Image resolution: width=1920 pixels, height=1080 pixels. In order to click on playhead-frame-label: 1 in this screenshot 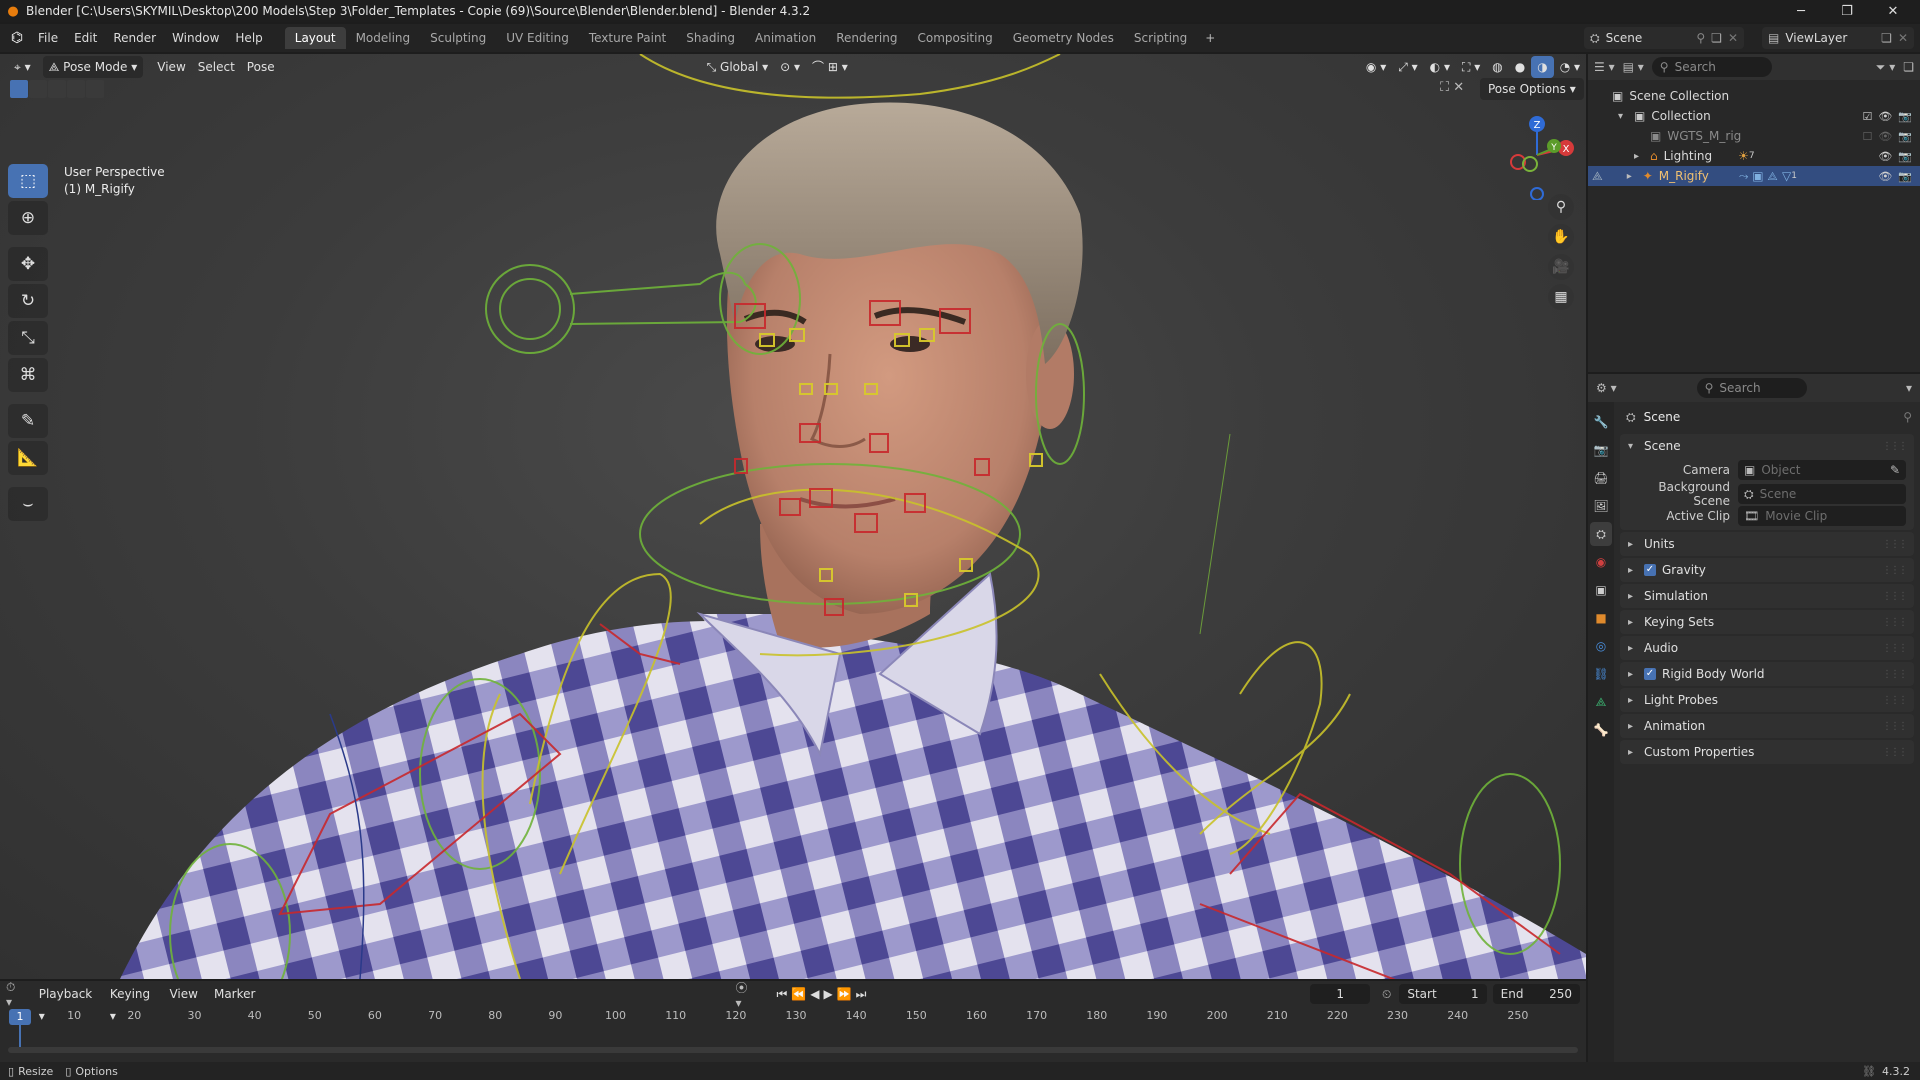, I will do `click(20, 1017)`.